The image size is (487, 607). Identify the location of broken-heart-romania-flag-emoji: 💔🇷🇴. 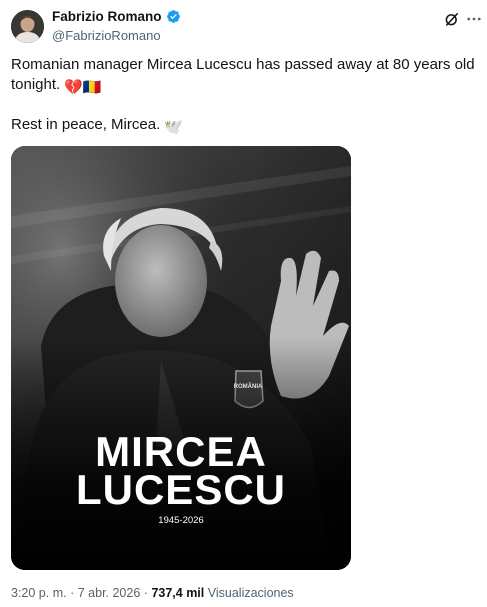
(83, 87).